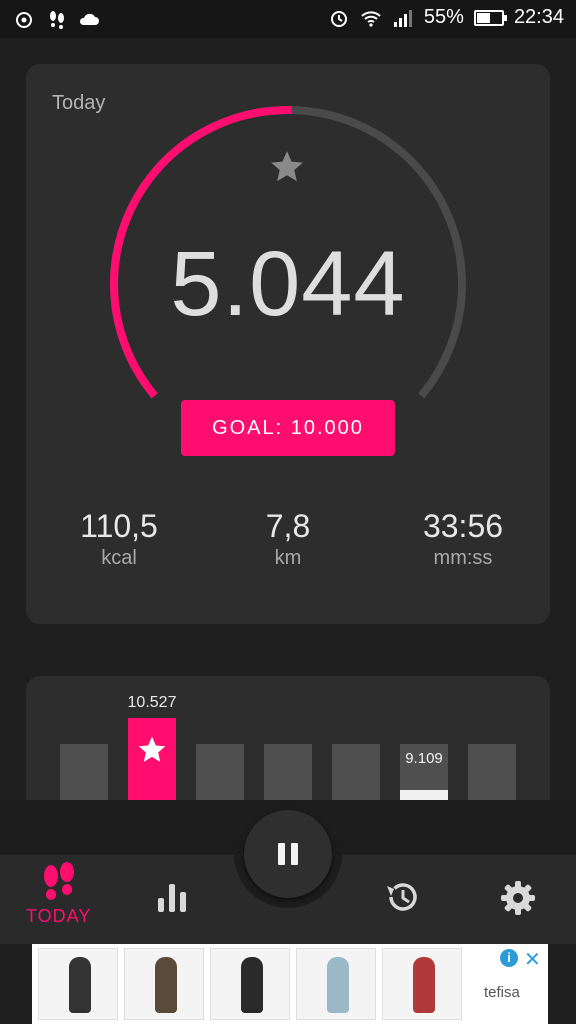 This screenshot has width=576, height=1024. Describe the element at coordinates (119, 526) in the screenshot. I see `calories-value: 110,5` at that location.